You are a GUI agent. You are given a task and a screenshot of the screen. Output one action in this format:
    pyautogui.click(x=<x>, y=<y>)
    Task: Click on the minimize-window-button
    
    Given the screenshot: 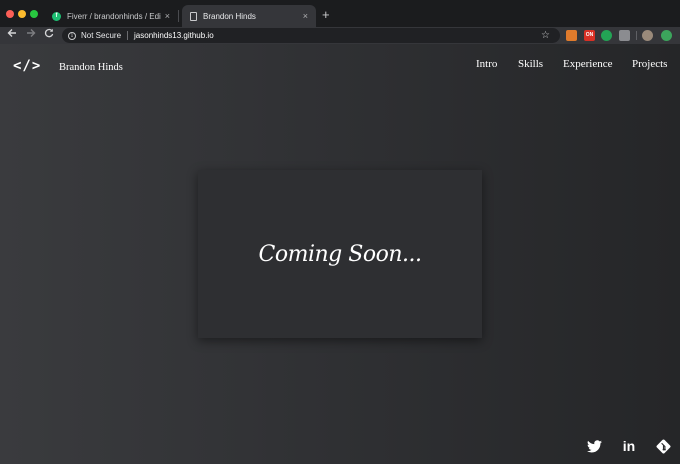 What is the action you would take?
    pyautogui.click(x=22, y=14)
    